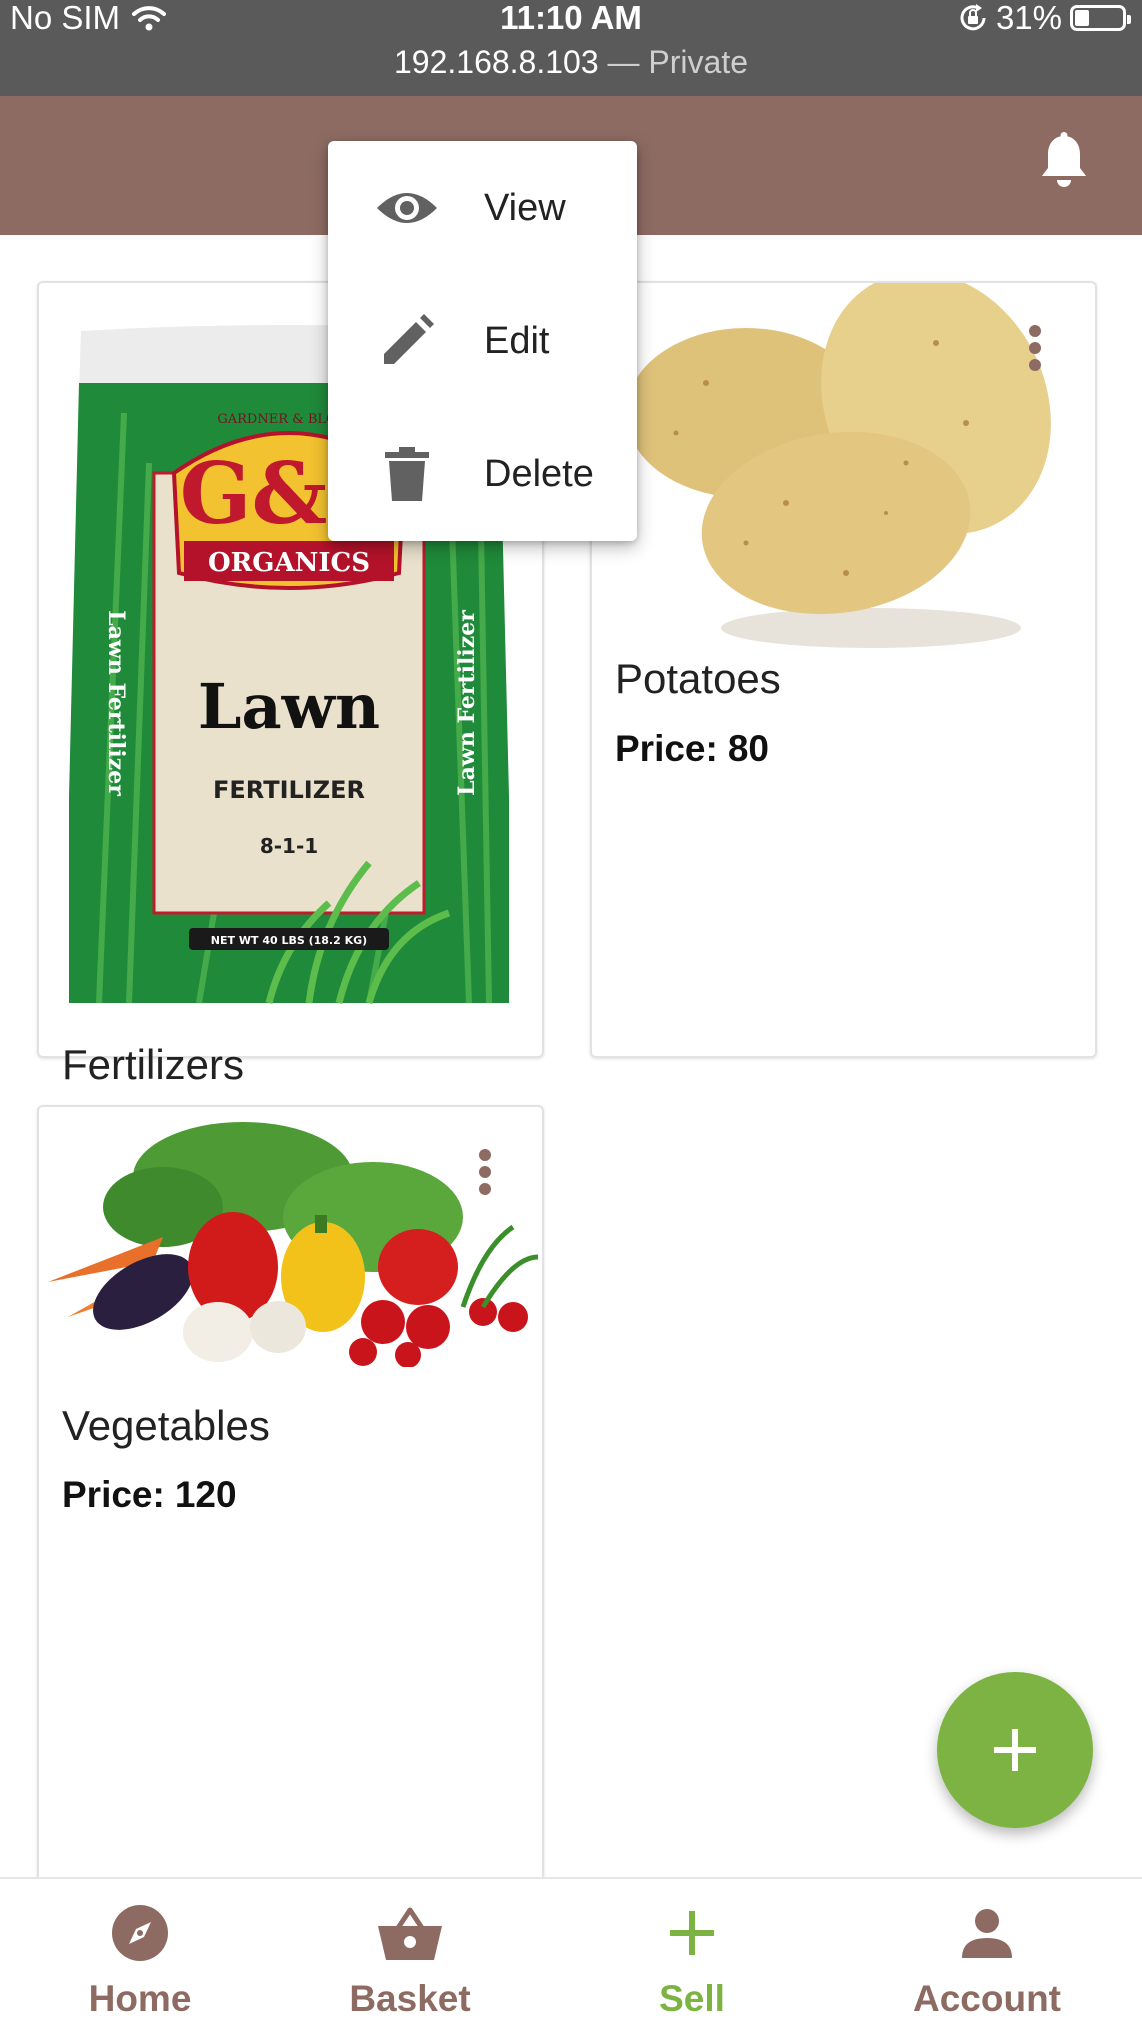  Describe the element at coordinates (410, 1998) in the screenshot. I see `nav-label: Basket` at that location.